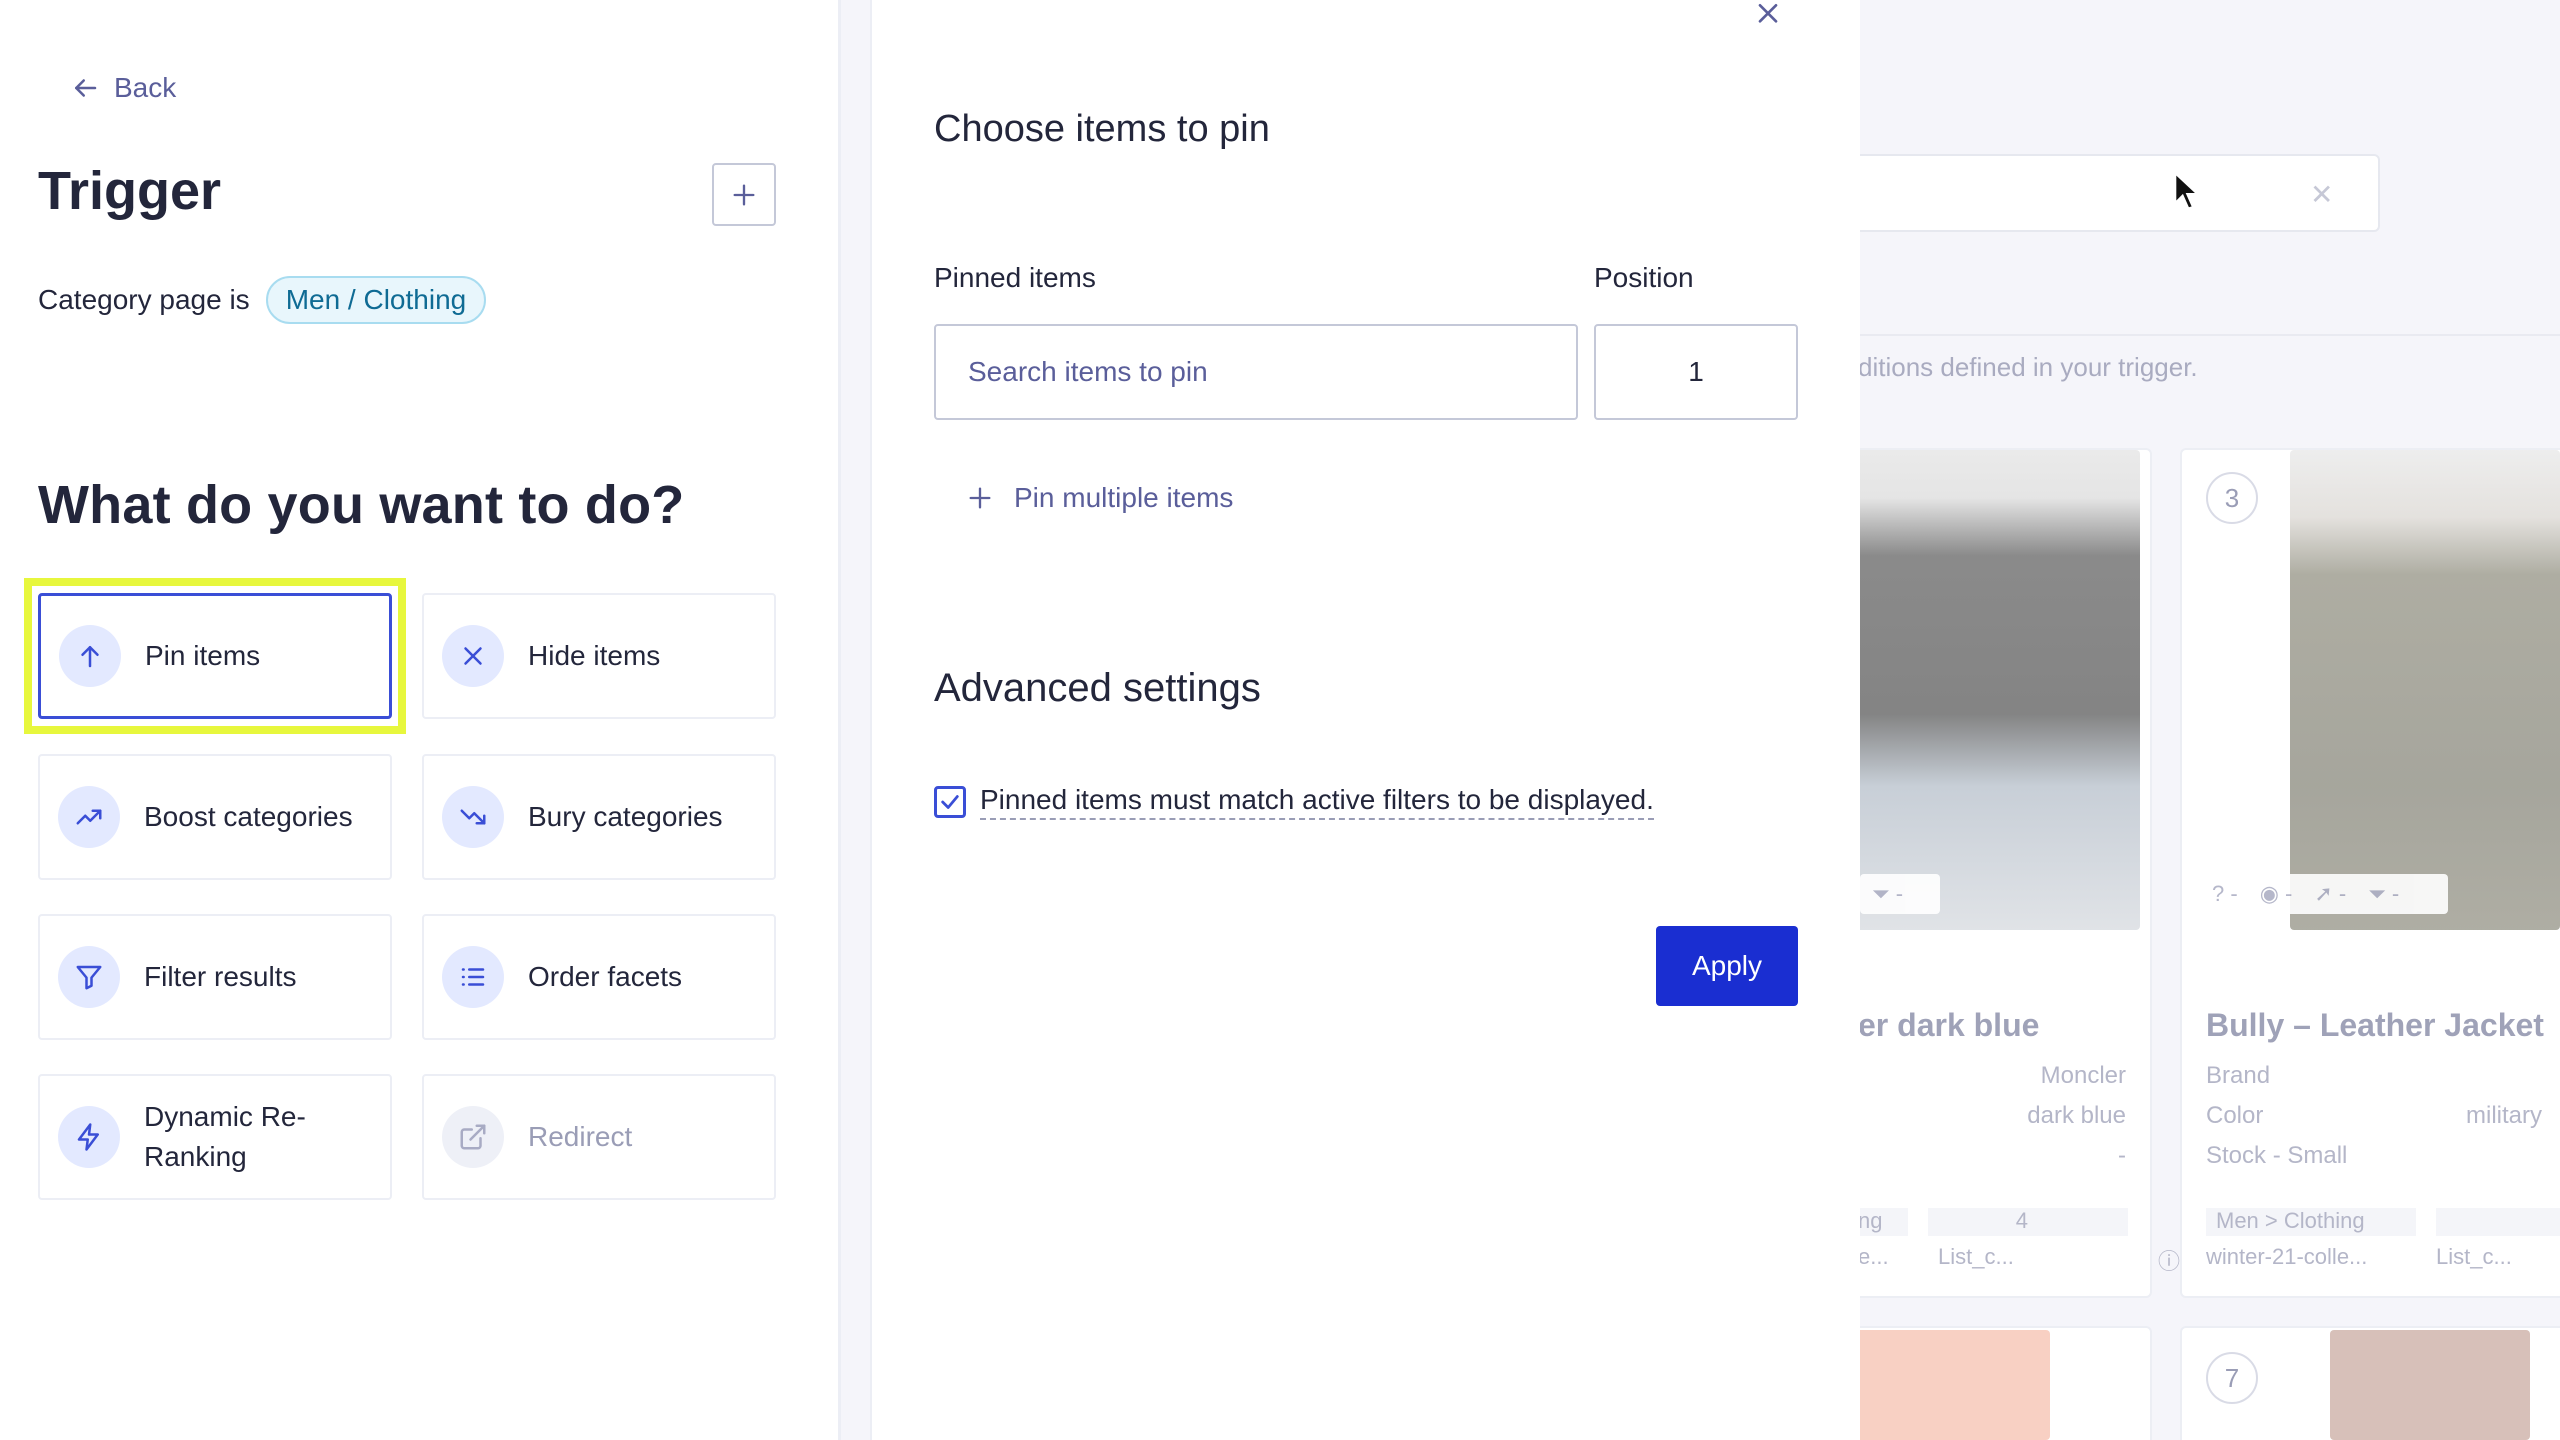  I want to click on help-stat: ? -, so click(2225, 893).